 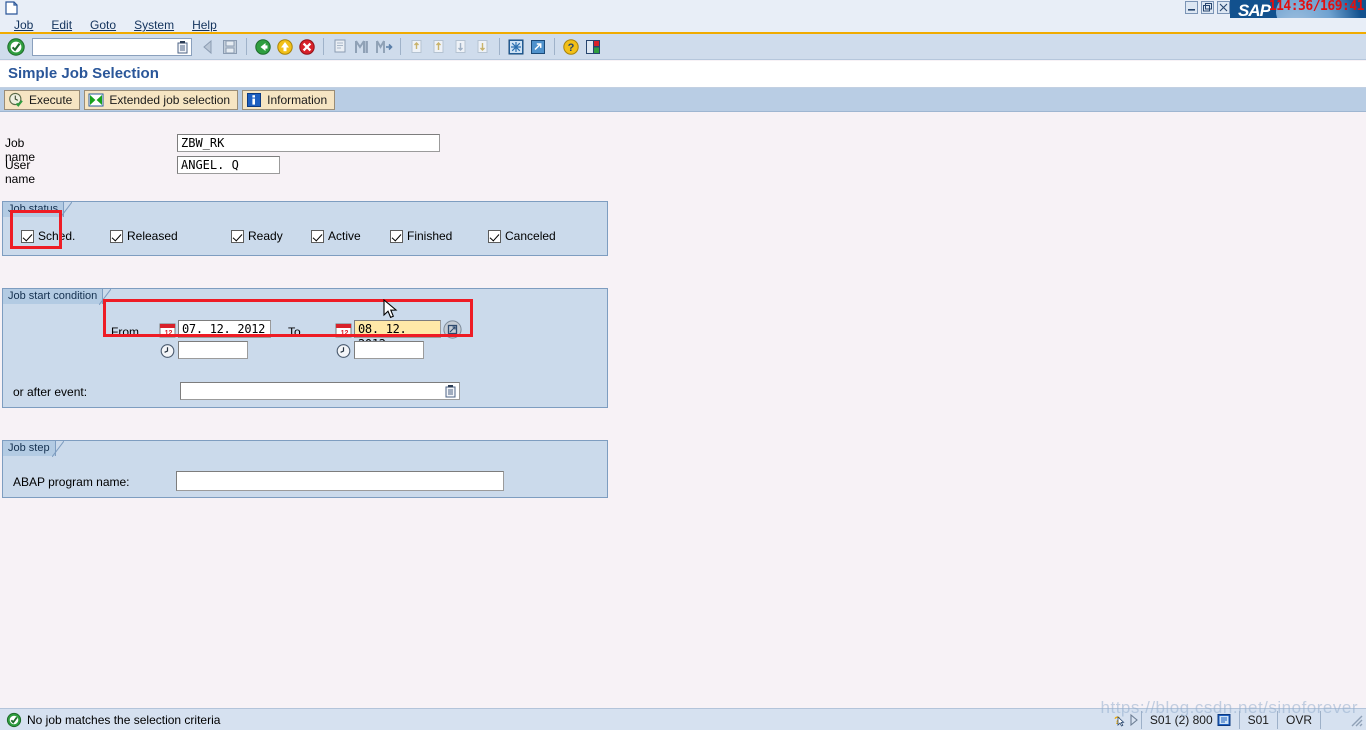 What do you see at coordinates (50, 392) in the screenshot?
I see `after-event-label: or after event:` at bounding box center [50, 392].